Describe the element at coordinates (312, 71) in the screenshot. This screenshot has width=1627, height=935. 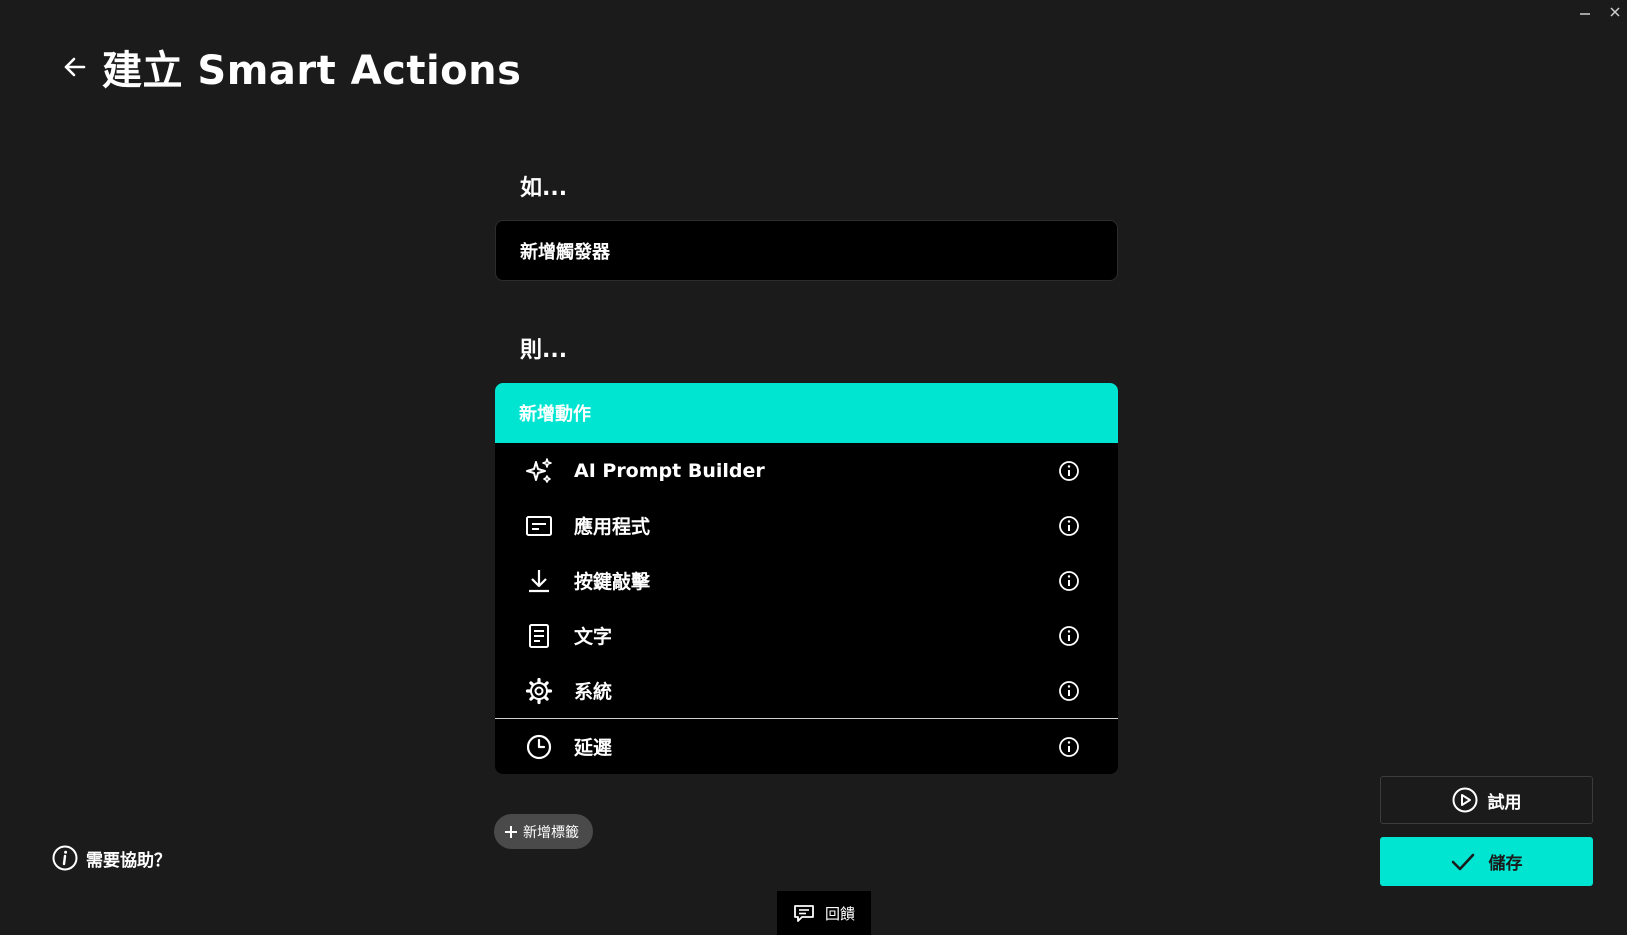
I see `page-title: 建立 Smart Actions` at that location.